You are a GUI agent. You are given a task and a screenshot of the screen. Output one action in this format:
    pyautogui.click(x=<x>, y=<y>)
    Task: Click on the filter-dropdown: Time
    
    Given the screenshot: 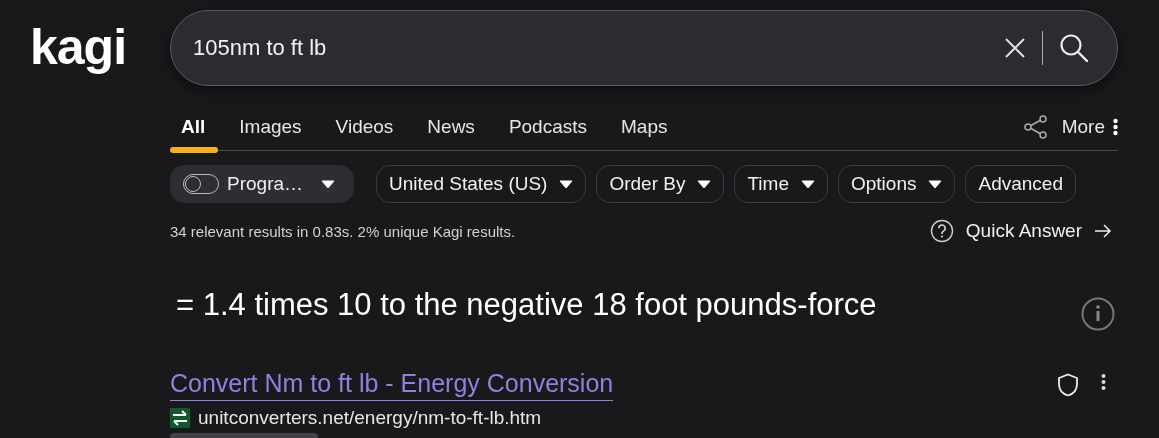 What is the action you would take?
    pyautogui.click(x=781, y=184)
    